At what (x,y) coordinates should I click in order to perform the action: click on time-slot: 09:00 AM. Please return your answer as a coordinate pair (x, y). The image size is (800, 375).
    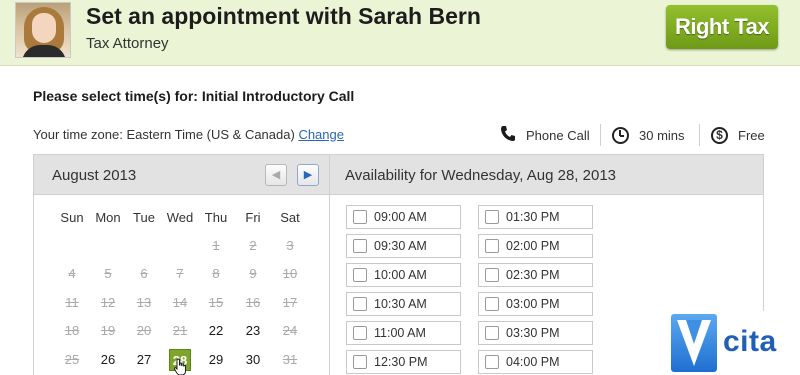
    Looking at the image, I should click on (403, 217).